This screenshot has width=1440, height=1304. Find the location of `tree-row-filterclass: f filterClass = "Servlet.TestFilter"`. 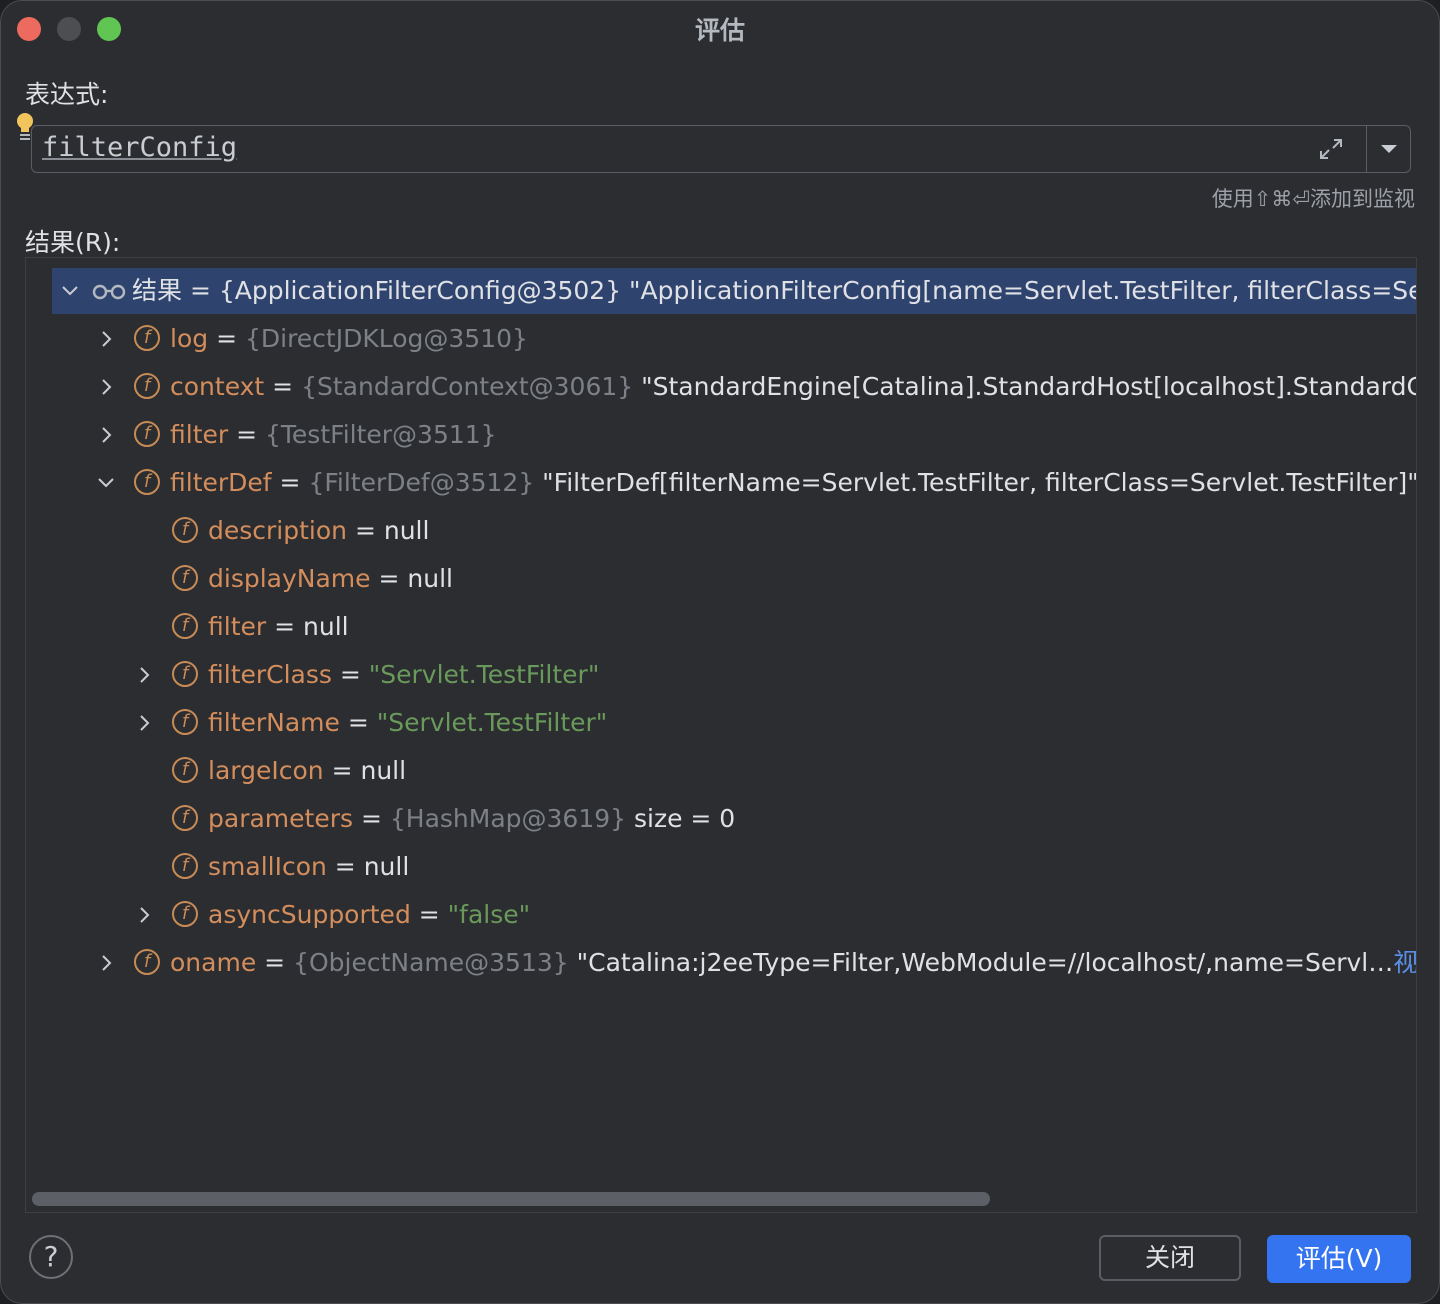

tree-row-filterclass: f filterClass = "Servlet.TestFilter" is located at coordinates (721, 675).